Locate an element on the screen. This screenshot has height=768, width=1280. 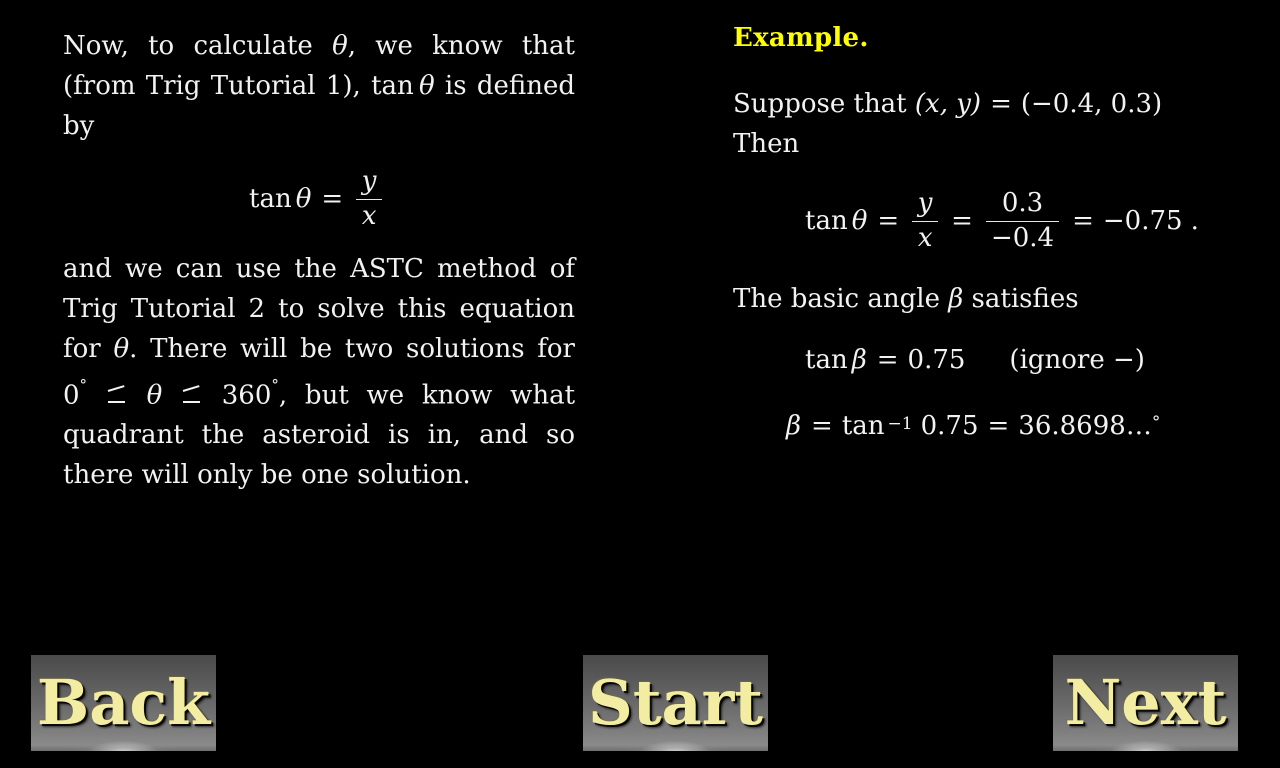
start-button-label: Start is located at coordinates (675, 702).